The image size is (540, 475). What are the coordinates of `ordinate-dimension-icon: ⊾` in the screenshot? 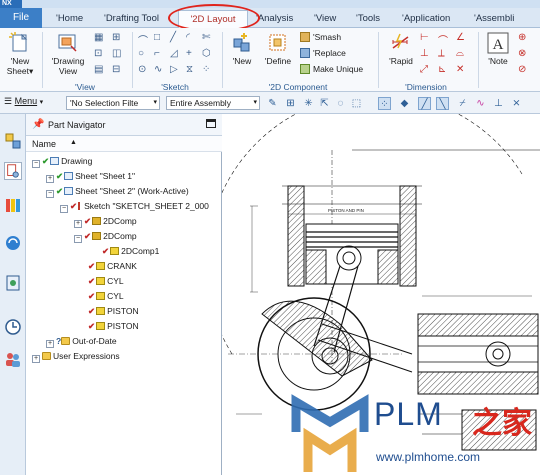 It's located at (442, 69).